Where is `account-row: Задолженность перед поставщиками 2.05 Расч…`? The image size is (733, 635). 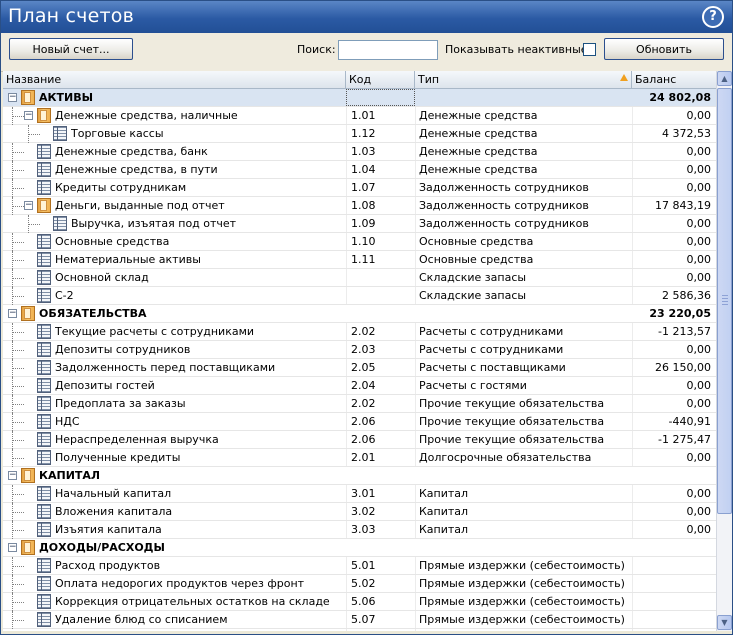
account-row: Задолженность перед поставщиками 2.05 Расч… is located at coordinates (359, 368).